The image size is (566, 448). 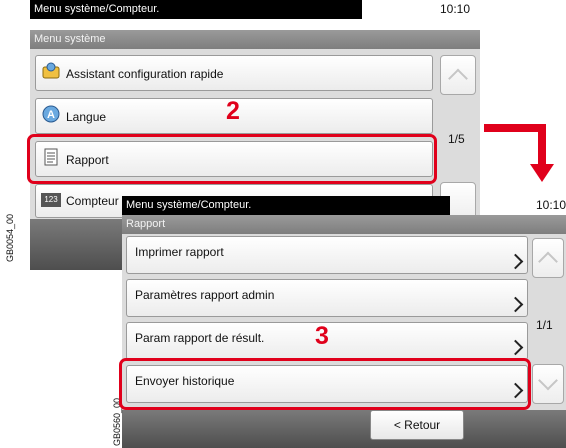 What do you see at coordinates (551, 205) in the screenshot?
I see `screen2-clock: 10:10` at bounding box center [551, 205].